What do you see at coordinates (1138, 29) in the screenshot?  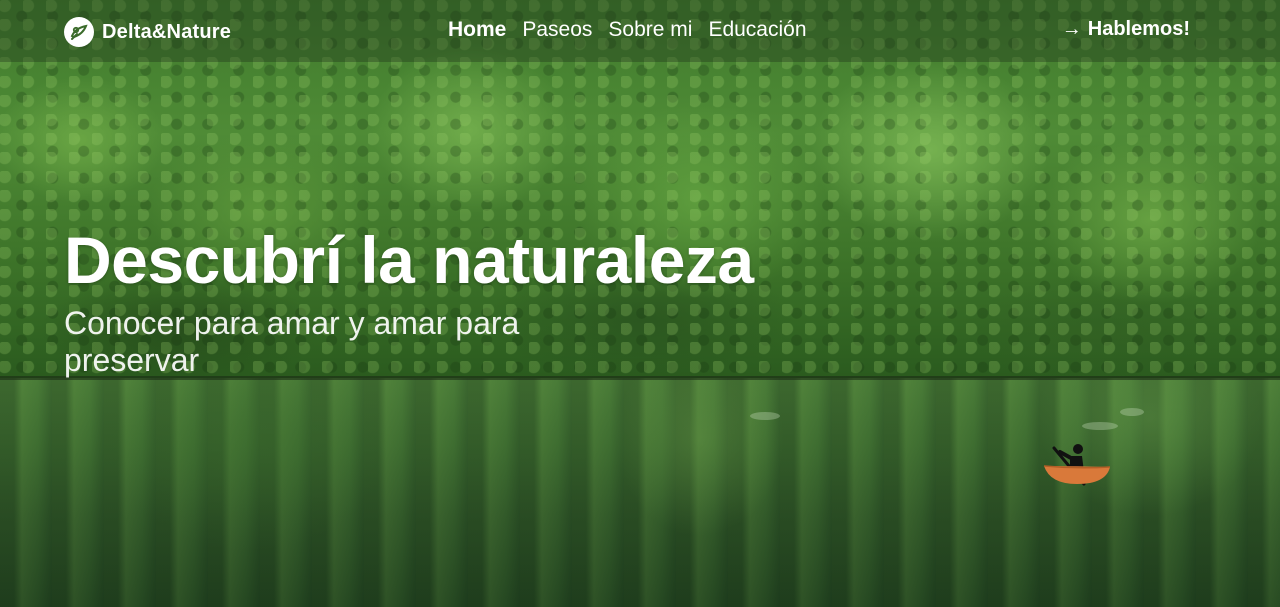 I see `cta-label: Hablemos!` at bounding box center [1138, 29].